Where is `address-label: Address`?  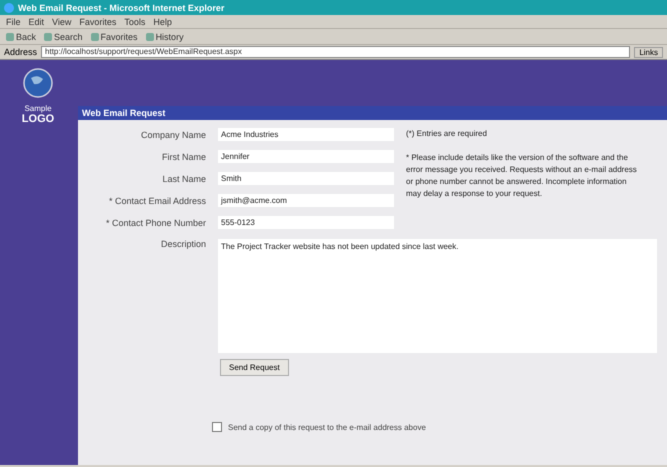
address-label: Address is located at coordinates (21, 52).